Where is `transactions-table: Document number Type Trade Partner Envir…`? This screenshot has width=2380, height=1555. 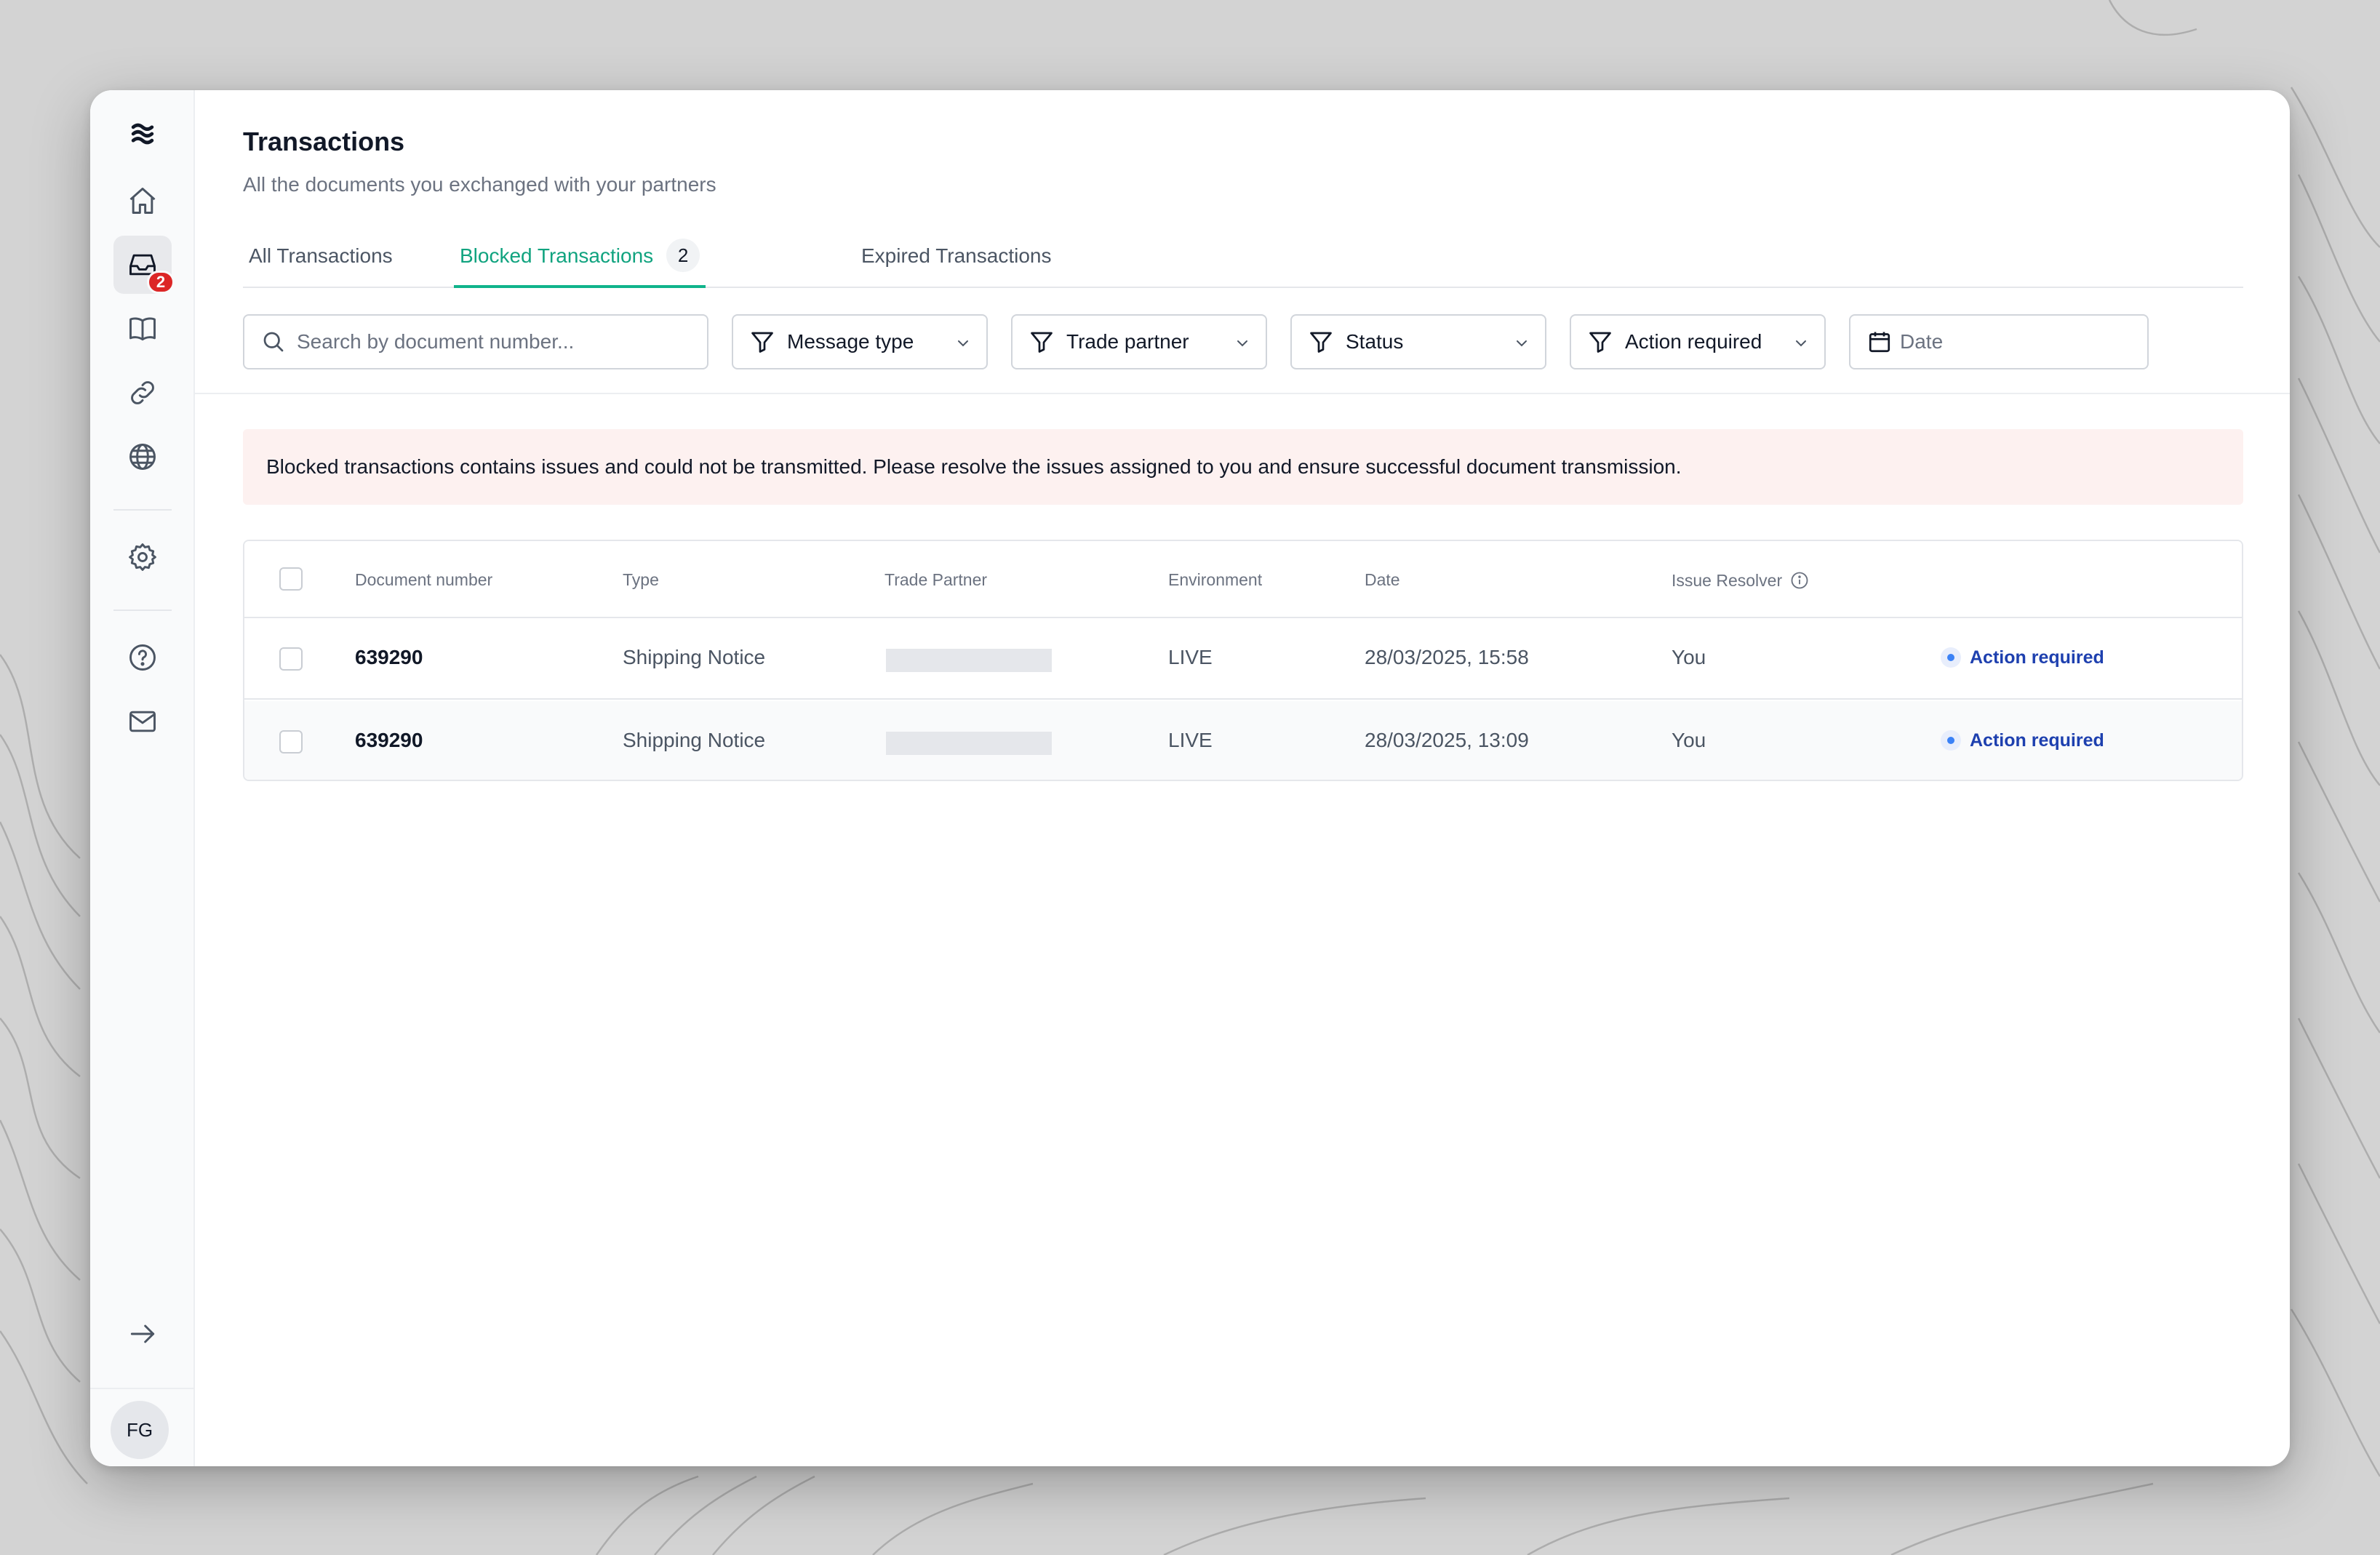 transactions-table: Document number Type Trade Partner Envir… is located at coordinates (1243, 660).